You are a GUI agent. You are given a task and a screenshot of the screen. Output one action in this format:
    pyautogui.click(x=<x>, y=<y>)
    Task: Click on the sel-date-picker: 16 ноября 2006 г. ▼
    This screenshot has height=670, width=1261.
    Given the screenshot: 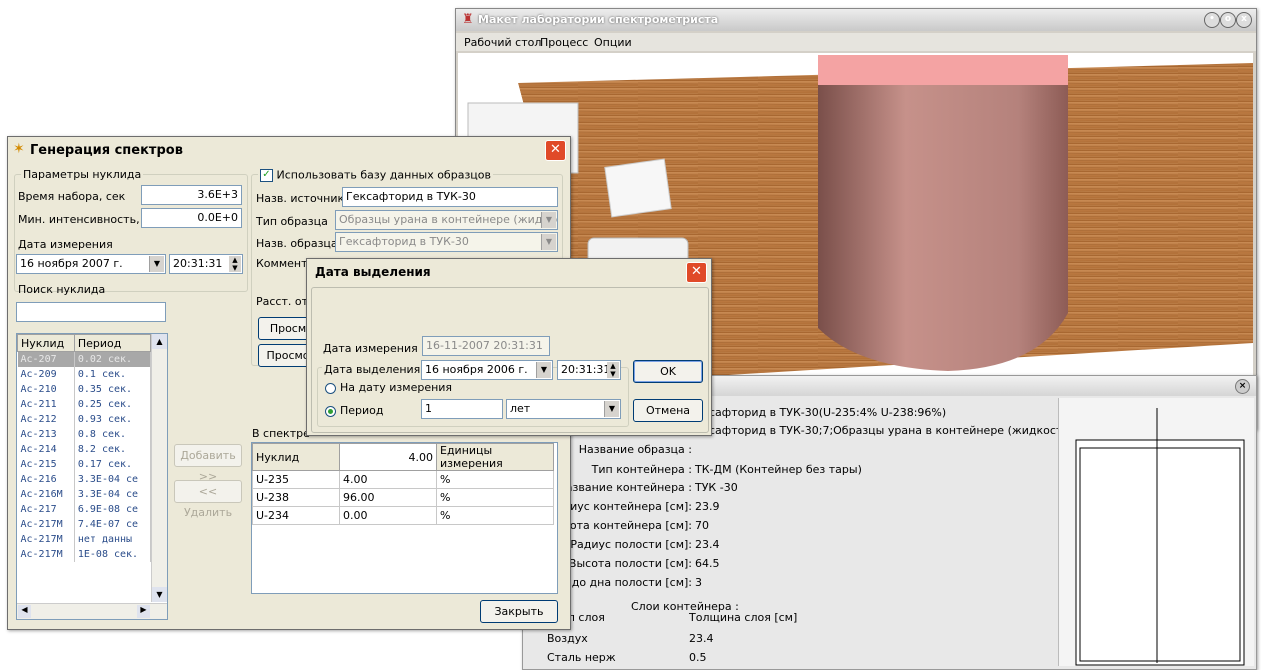 What is the action you would take?
    pyautogui.click(x=487, y=370)
    